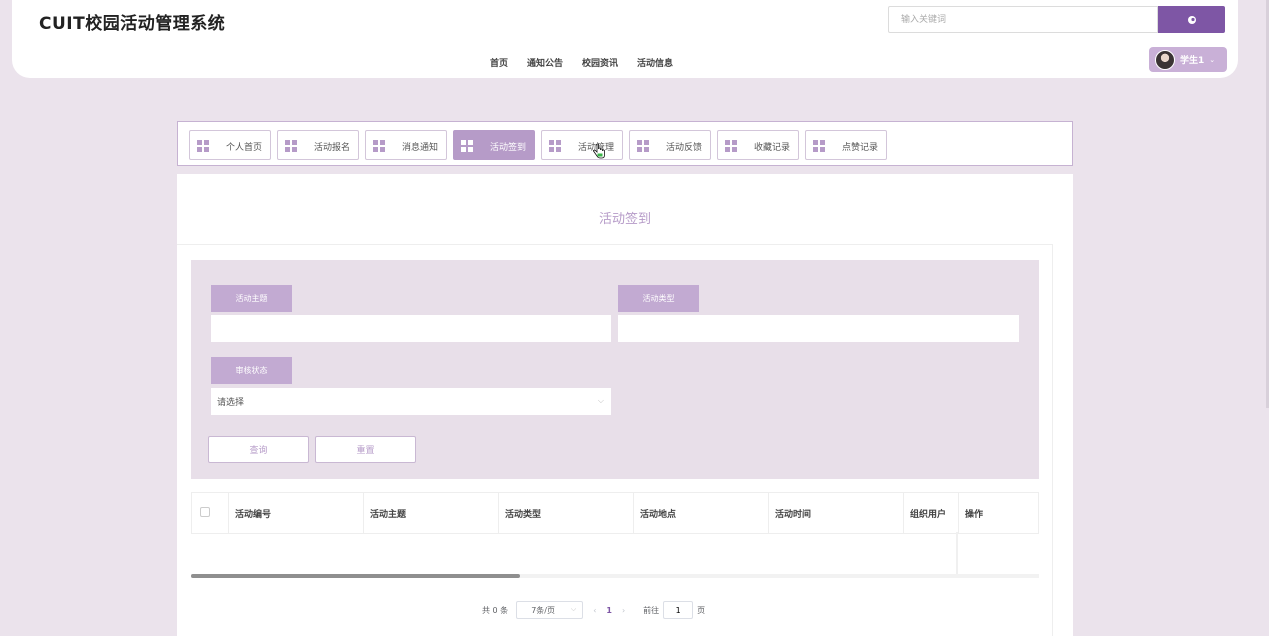 The width and height of the screenshot is (1269, 636). What do you see at coordinates (651, 610) in the screenshot?
I see `goto-label: 前往` at bounding box center [651, 610].